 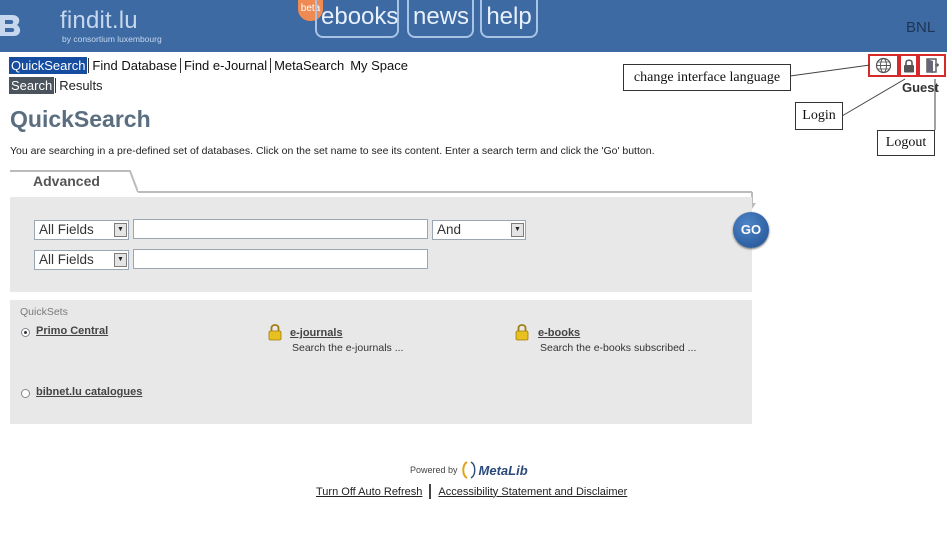 I want to click on nav-item-quicksearch: QuickSearch, so click(x=48, y=65).